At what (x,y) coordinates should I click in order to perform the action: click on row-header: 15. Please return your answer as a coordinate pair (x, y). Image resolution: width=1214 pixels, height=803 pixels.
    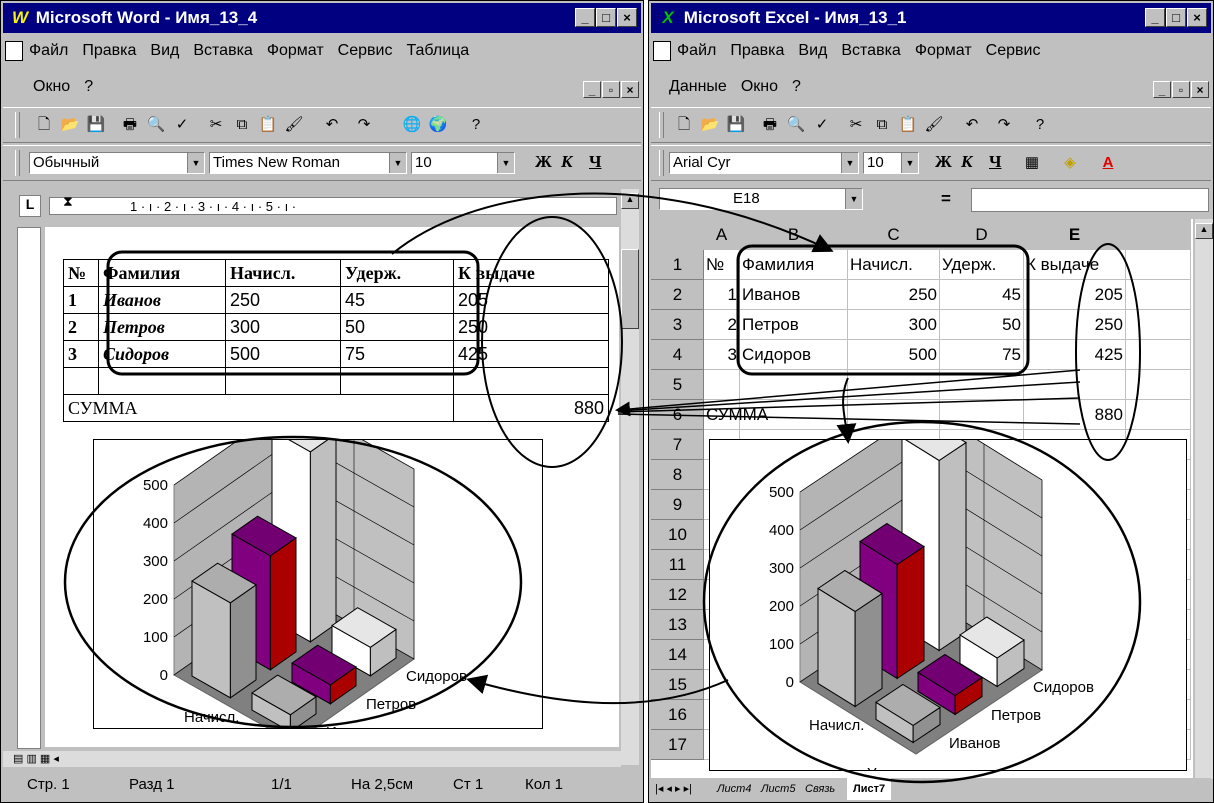
    Looking at the image, I should click on (677, 684).